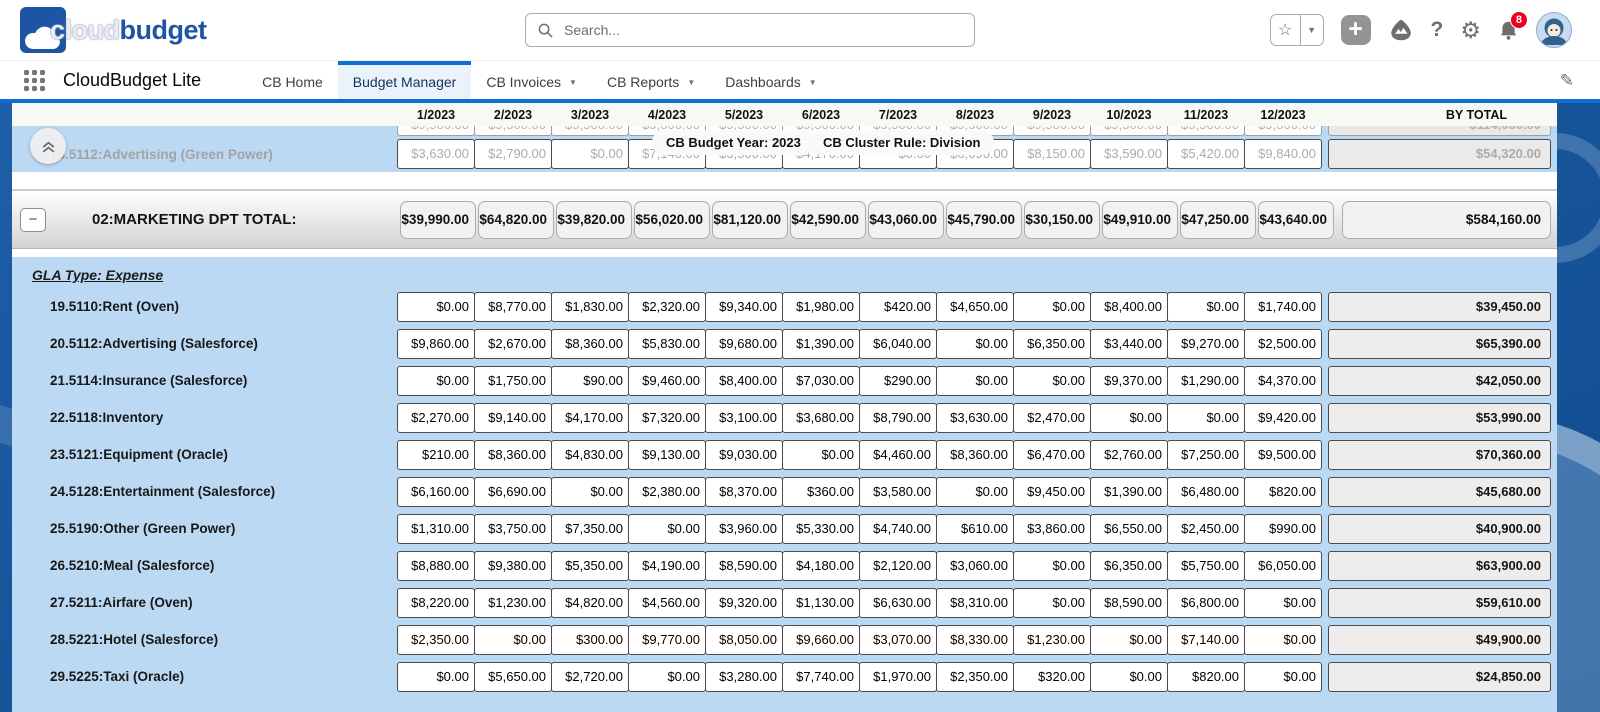 The width and height of the screenshot is (1600, 712). I want to click on budget-cell: $5,750.00, so click(1206, 565).